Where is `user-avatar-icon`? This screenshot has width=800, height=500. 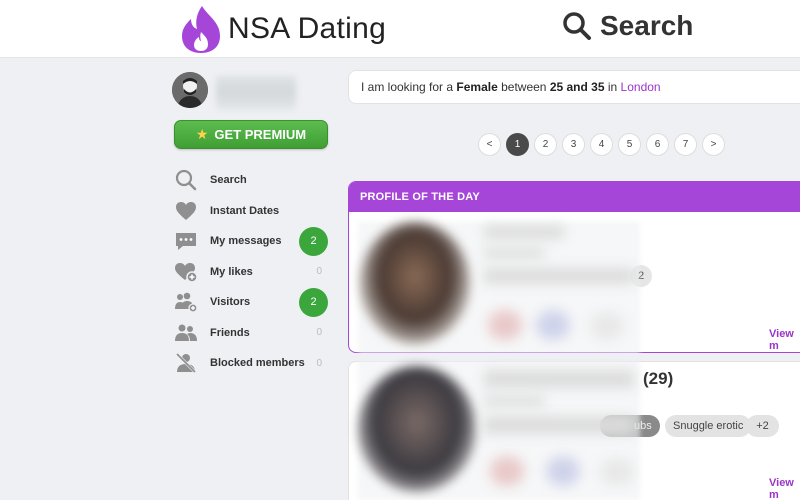 user-avatar-icon is located at coordinates (190, 90).